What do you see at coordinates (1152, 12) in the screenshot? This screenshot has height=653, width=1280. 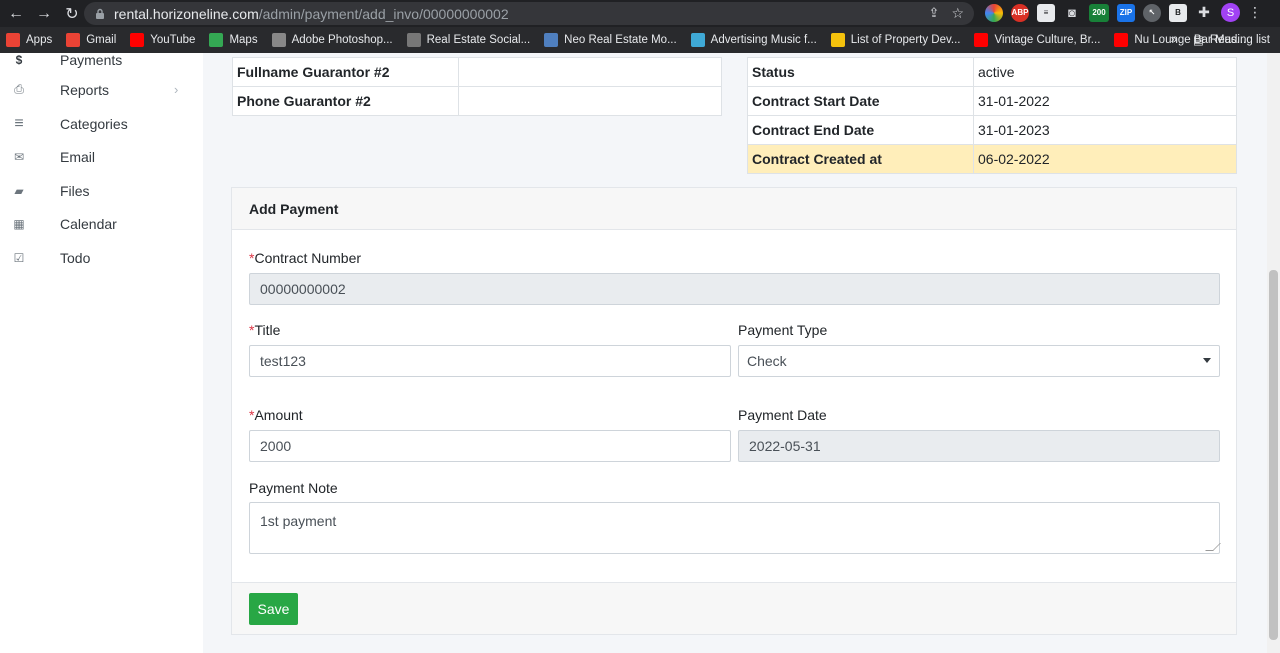 I see `cursor-extension-icon: ↖` at bounding box center [1152, 12].